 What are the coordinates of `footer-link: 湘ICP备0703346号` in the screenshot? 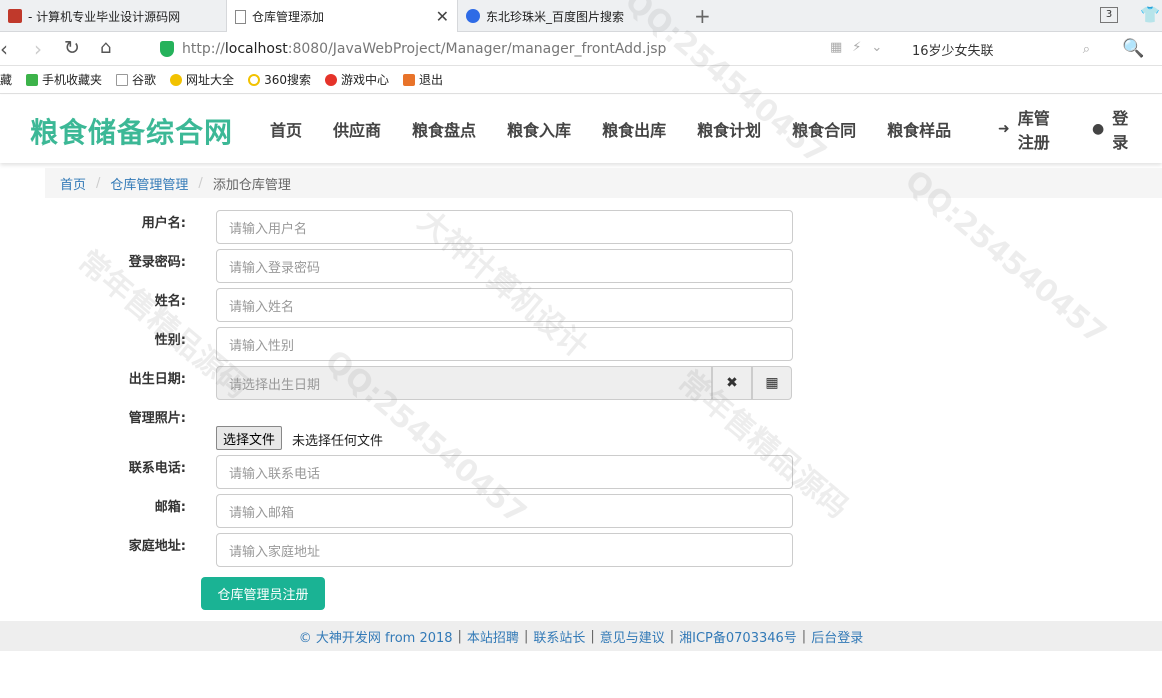 It's located at (738, 636).